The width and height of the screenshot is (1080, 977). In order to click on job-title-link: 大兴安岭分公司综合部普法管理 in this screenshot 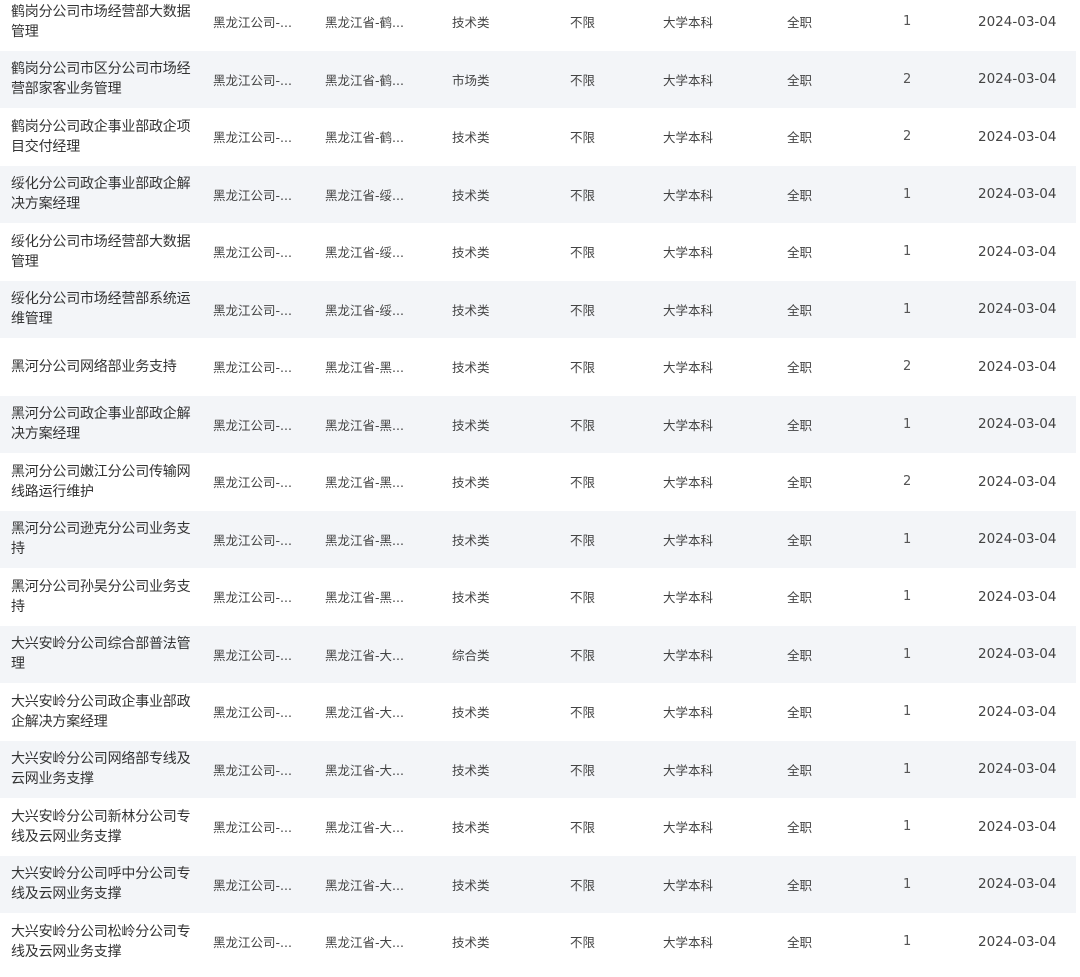, I will do `click(101, 655)`.